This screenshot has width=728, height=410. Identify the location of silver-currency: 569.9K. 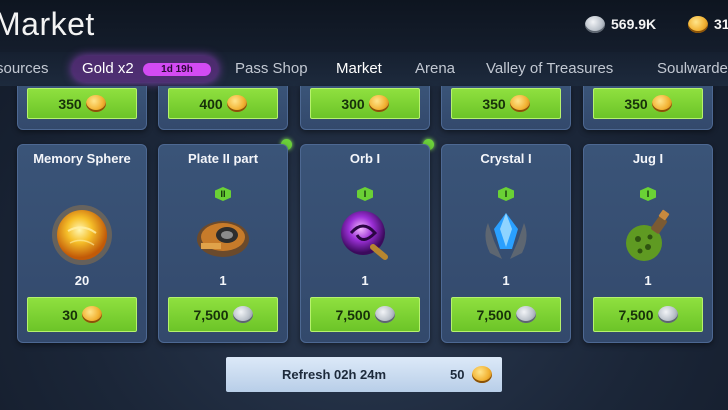
(620, 24).